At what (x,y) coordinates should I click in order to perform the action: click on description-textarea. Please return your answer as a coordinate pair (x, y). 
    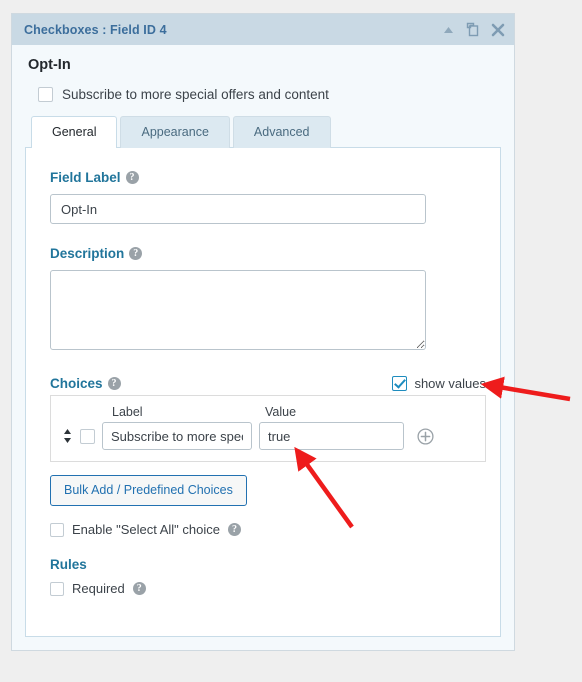
    Looking at the image, I should click on (238, 310).